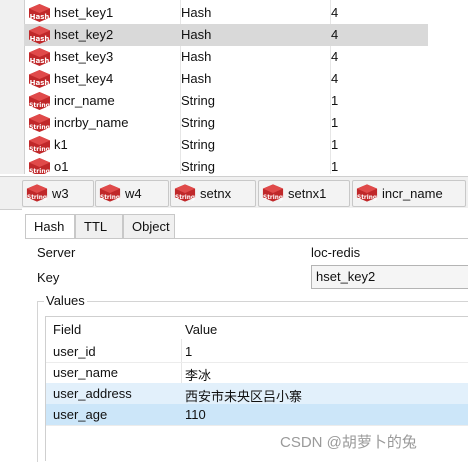 This screenshot has height=462, width=468. Describe the element at coordinates (226, 35) in the screenshot. I see `key-row-hset_key2: Hash hset_key2 Hash 4` at that location.